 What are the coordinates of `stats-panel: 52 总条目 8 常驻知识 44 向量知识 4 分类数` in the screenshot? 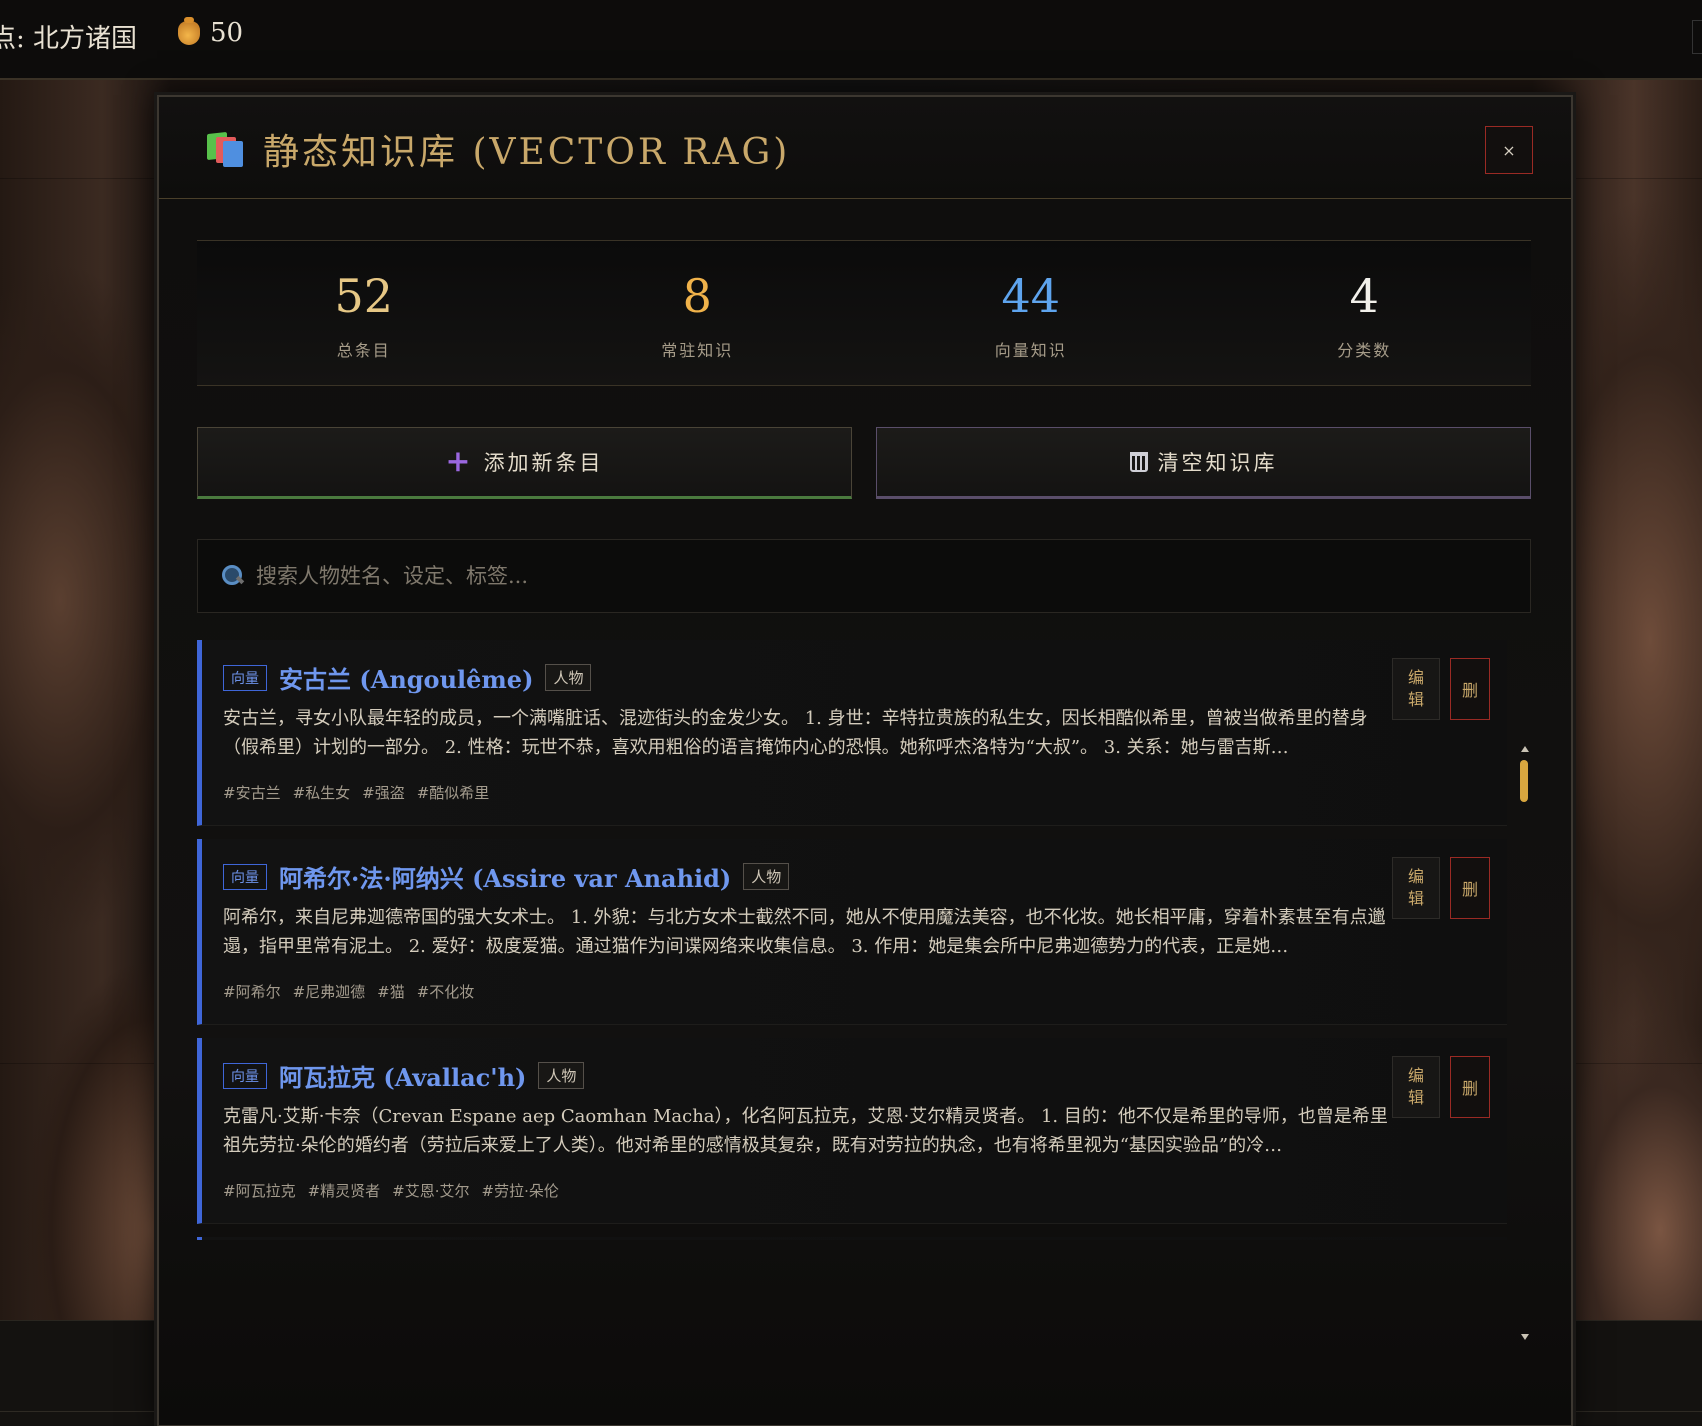 It's located at (864, 313).